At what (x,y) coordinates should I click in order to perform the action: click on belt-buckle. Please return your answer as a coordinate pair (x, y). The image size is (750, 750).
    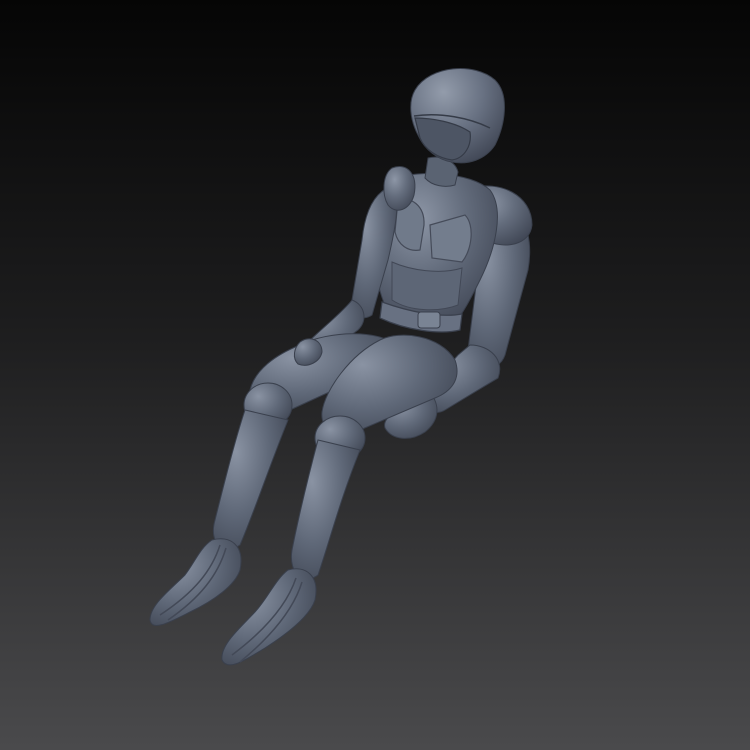
    Looking at the image, I should click on (429, 320).